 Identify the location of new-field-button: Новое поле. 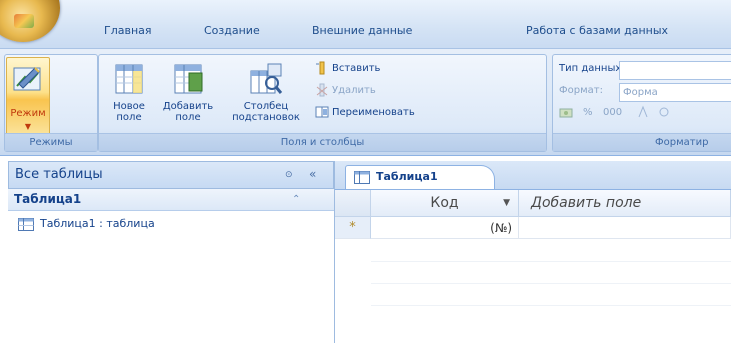
(129, 95).